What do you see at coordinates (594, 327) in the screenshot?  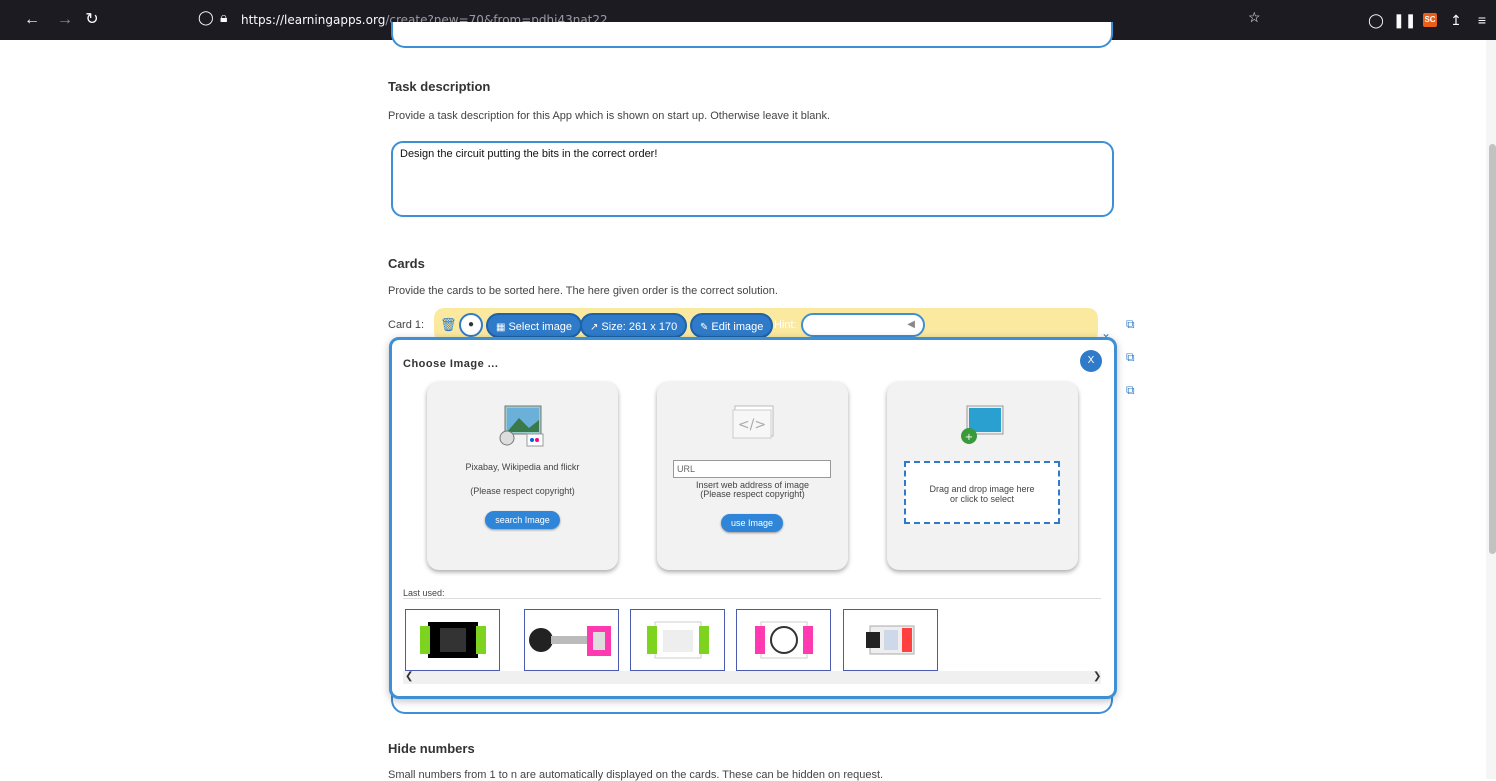 I see `resize-icon: ↗` at bounding box center [594, 327].